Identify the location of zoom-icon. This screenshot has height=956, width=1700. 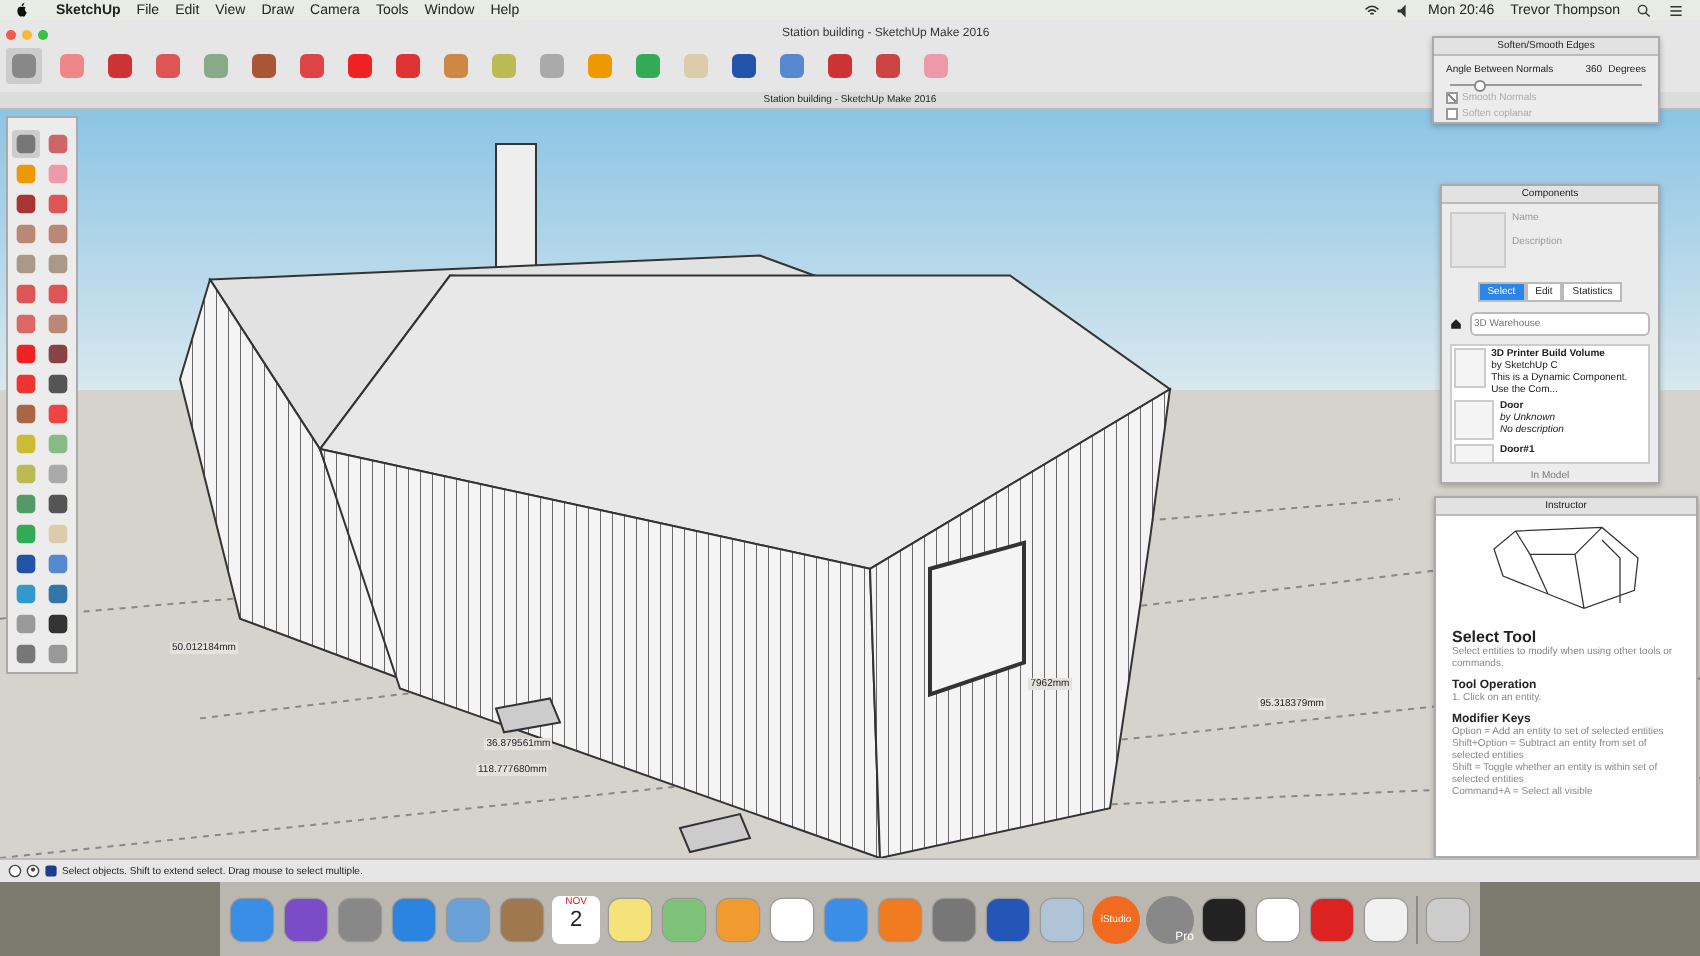
(43, 34).